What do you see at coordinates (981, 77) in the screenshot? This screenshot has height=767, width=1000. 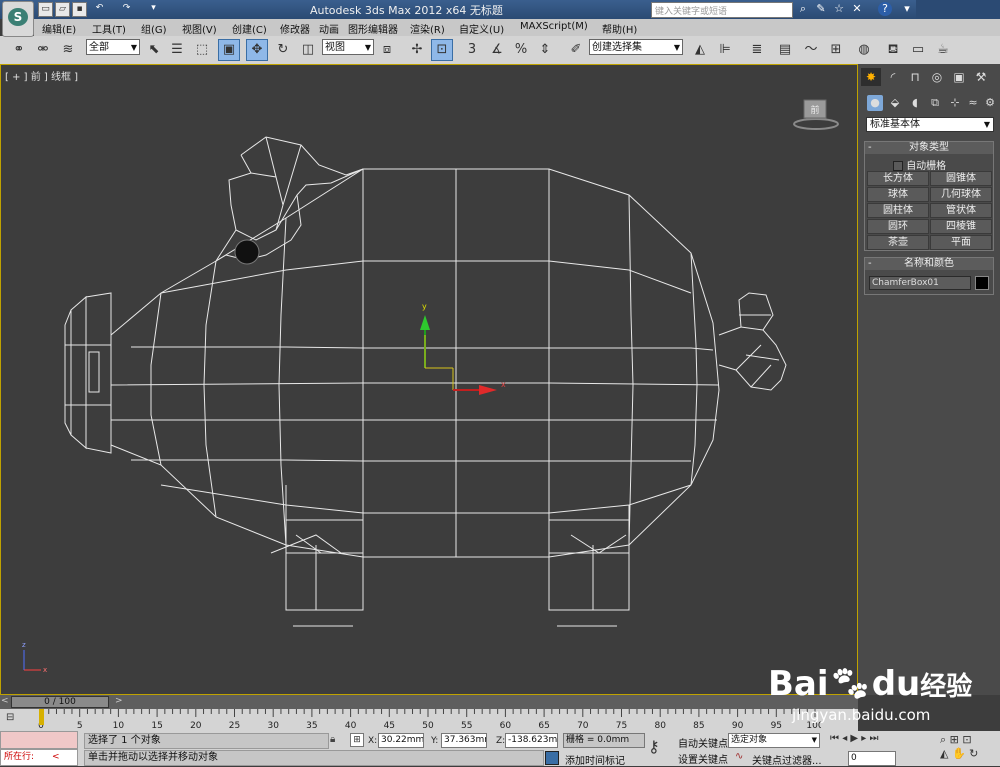 I see `utilities-tab-icon: ⚒` at bounding box center [981, 77].